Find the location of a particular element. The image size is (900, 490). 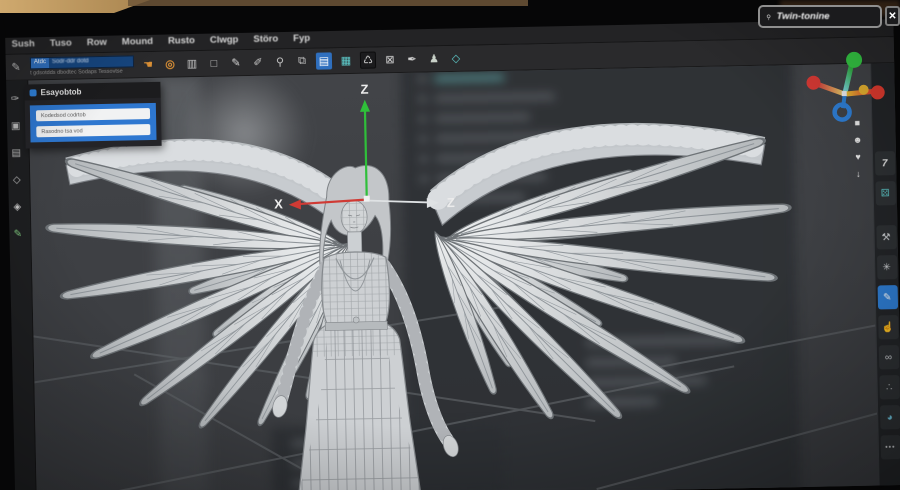

pen-icon: ✎ is located at coordinates (16, 67).